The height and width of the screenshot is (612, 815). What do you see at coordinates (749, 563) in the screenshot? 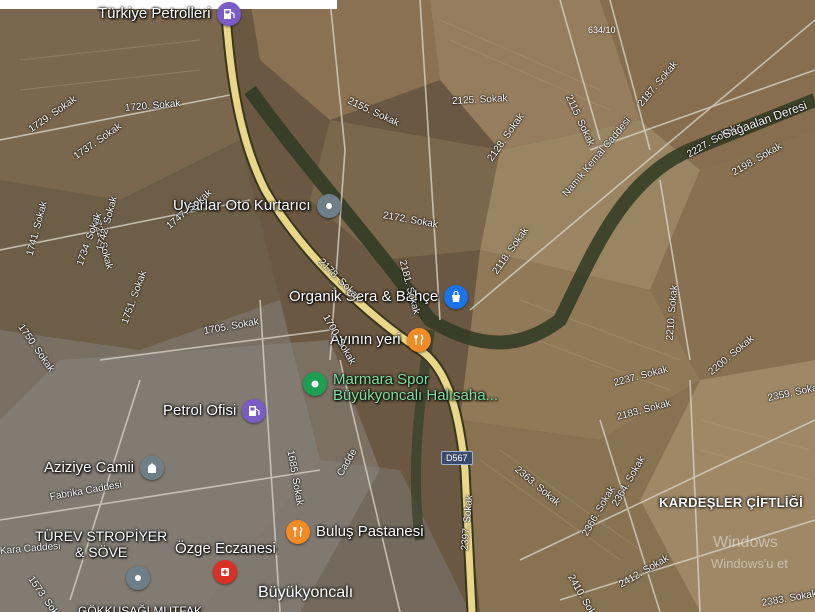
I see `watermark-line2: Windows'u et` at bounding box center [749, 563].